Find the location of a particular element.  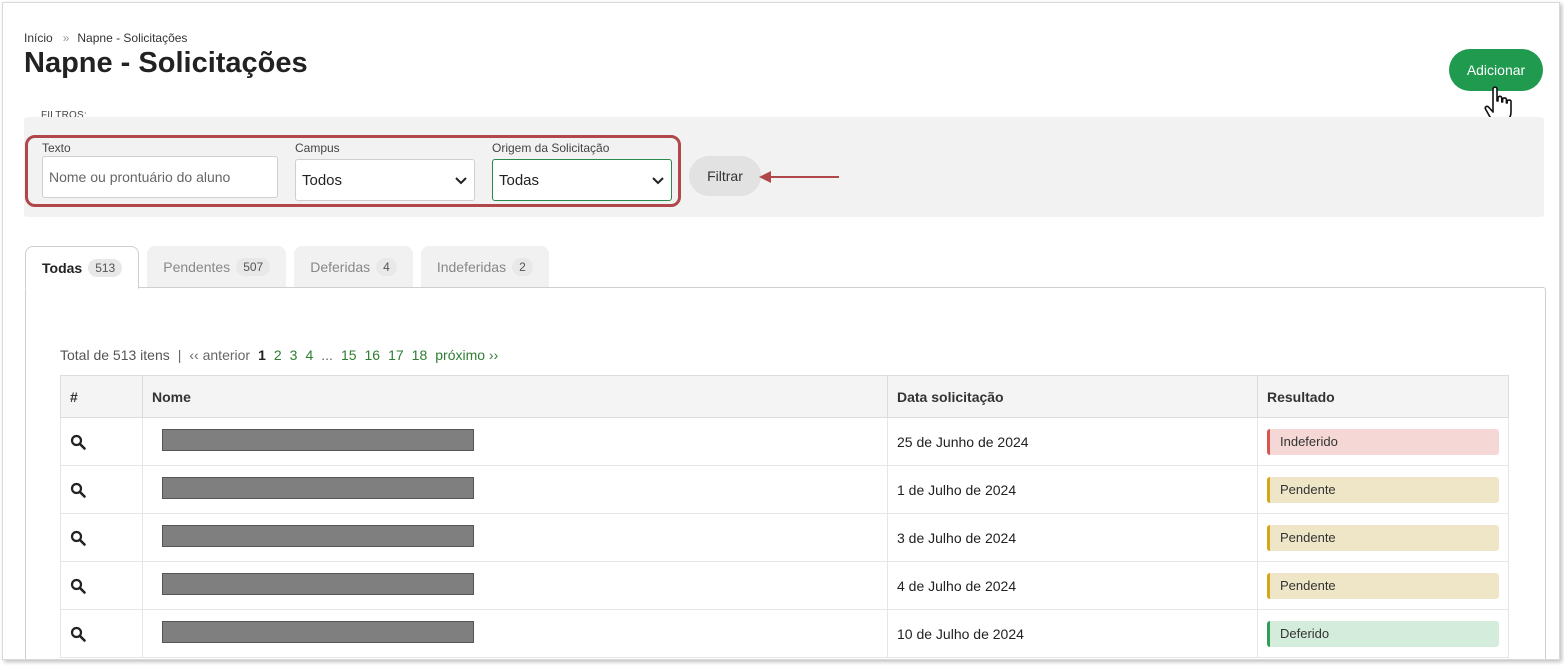

status-badge: Indeferido is located at coordinates (1383, 441).